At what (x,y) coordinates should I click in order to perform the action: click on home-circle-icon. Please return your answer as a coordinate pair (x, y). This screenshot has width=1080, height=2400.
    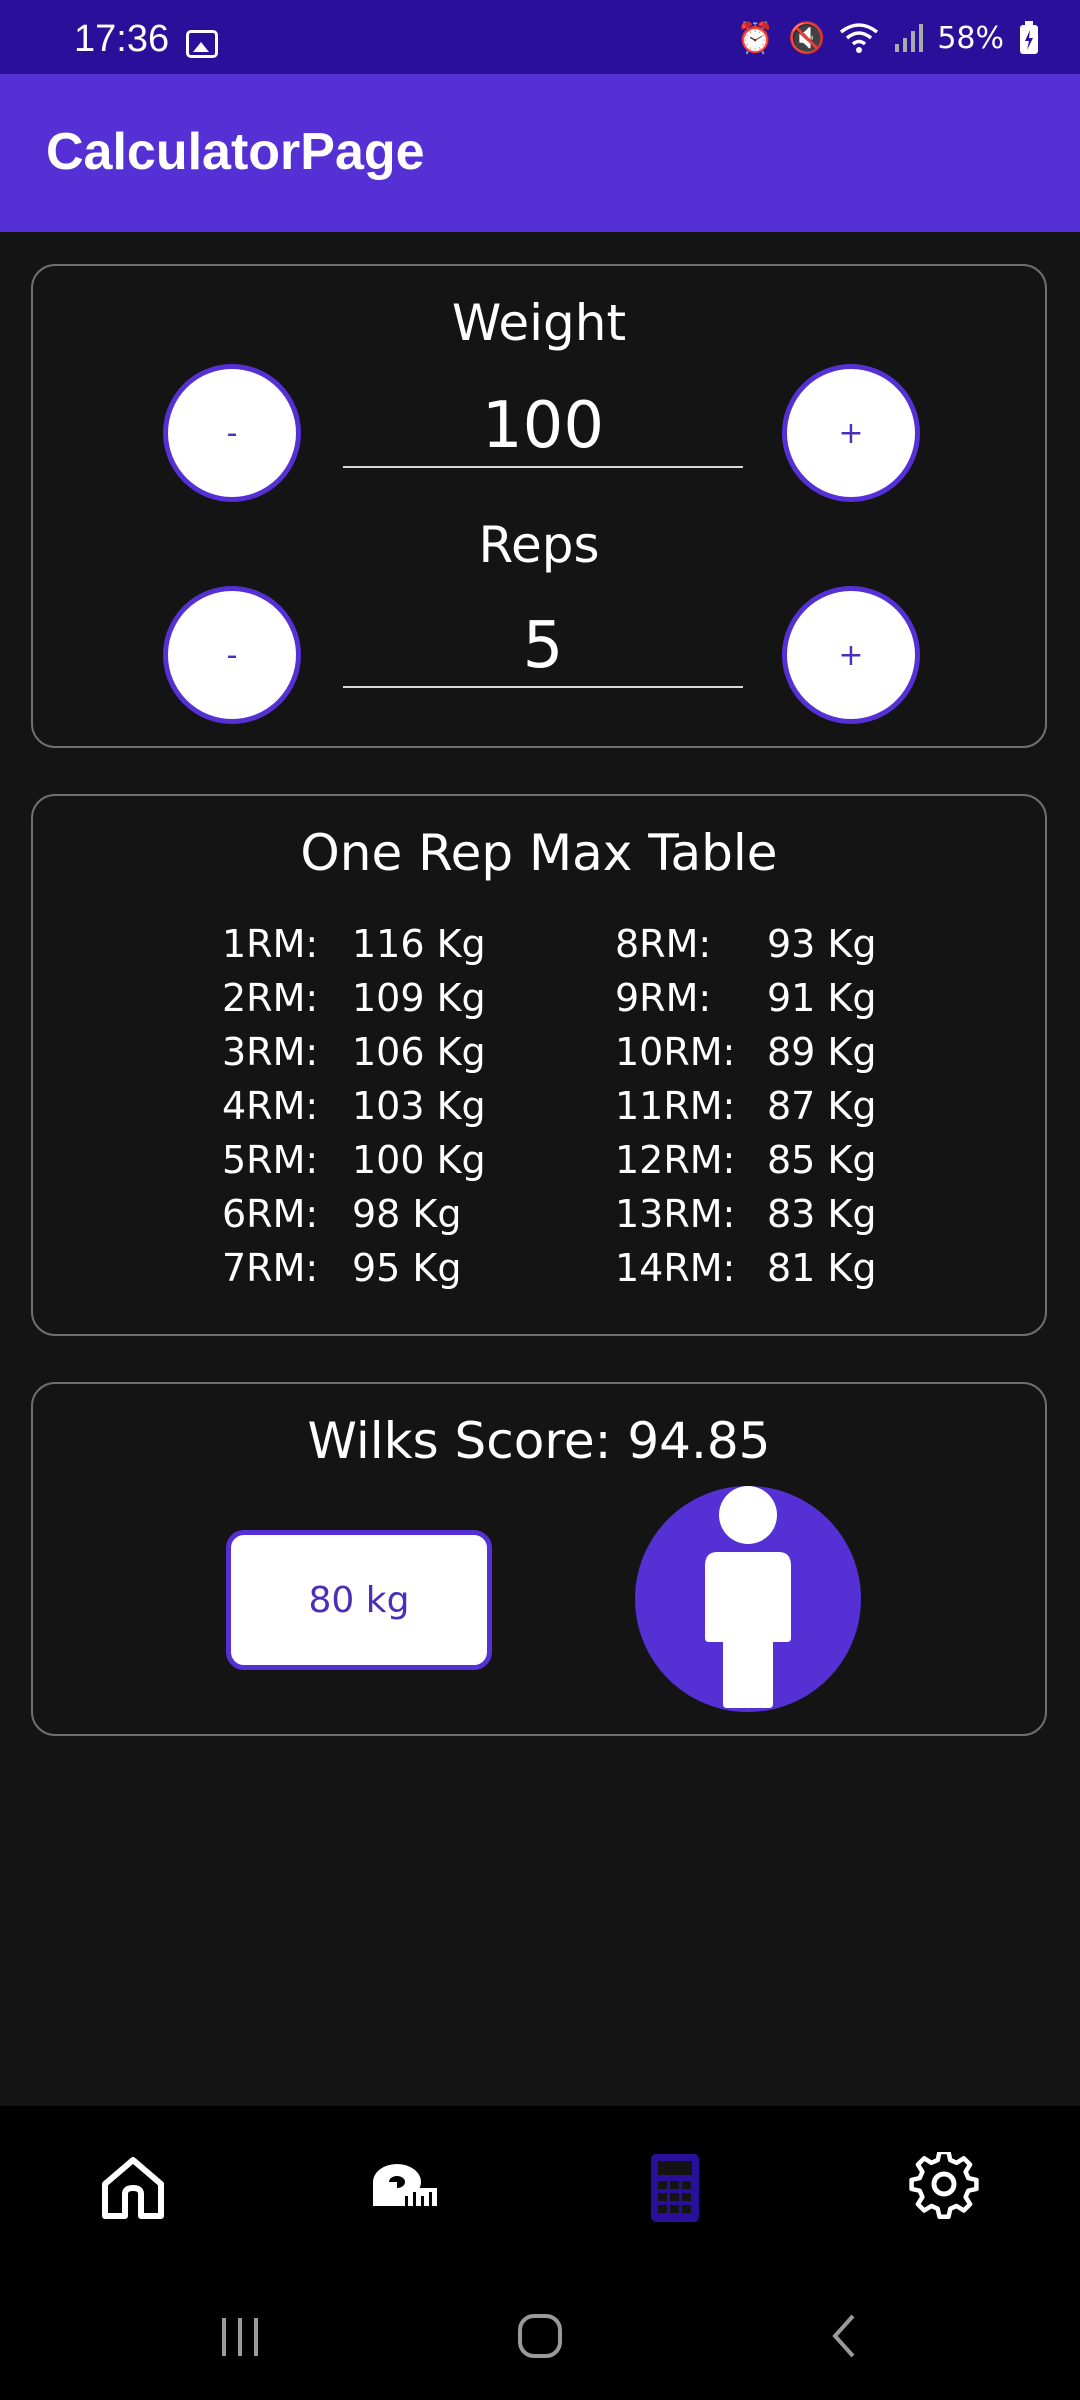
    Looking at the image, I should click on (540, 2336).